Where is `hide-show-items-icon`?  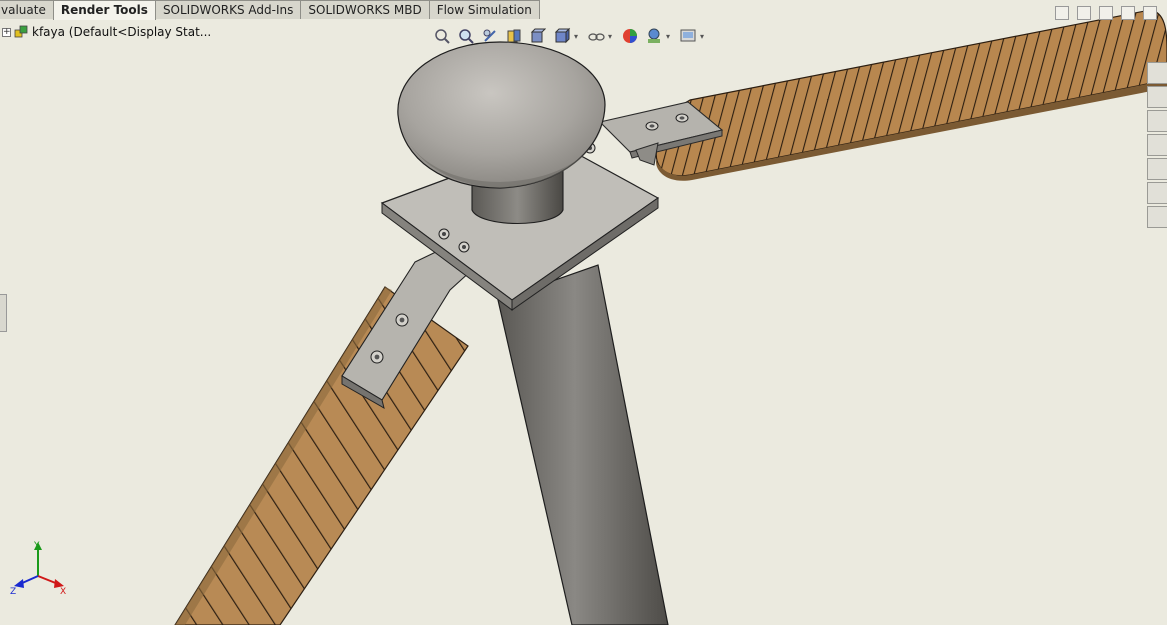 hide-show-items-icon is located at coordinates (596, 36).